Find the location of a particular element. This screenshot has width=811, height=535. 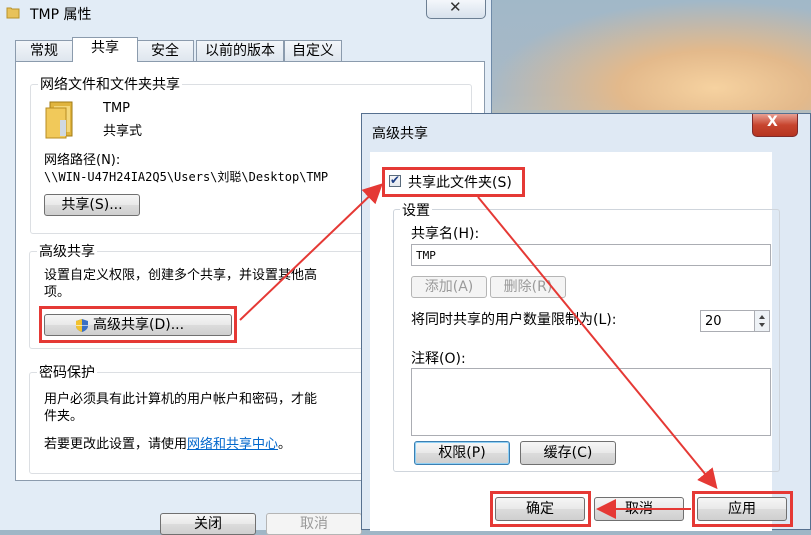

arrow-to-checkbox is located at coordinates (311, 252).